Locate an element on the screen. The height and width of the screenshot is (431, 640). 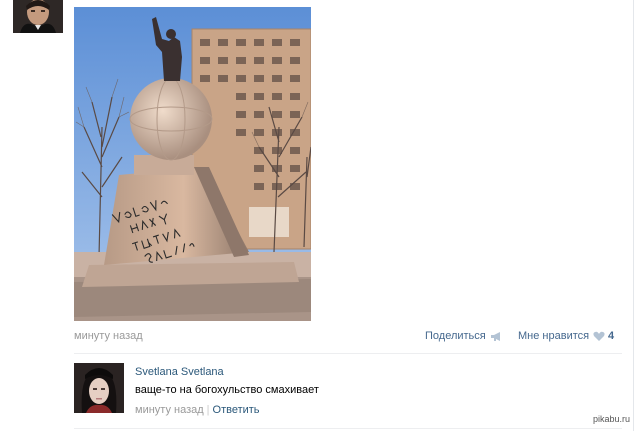
comment-time: минуту назад is located at coordinates (169, 410).